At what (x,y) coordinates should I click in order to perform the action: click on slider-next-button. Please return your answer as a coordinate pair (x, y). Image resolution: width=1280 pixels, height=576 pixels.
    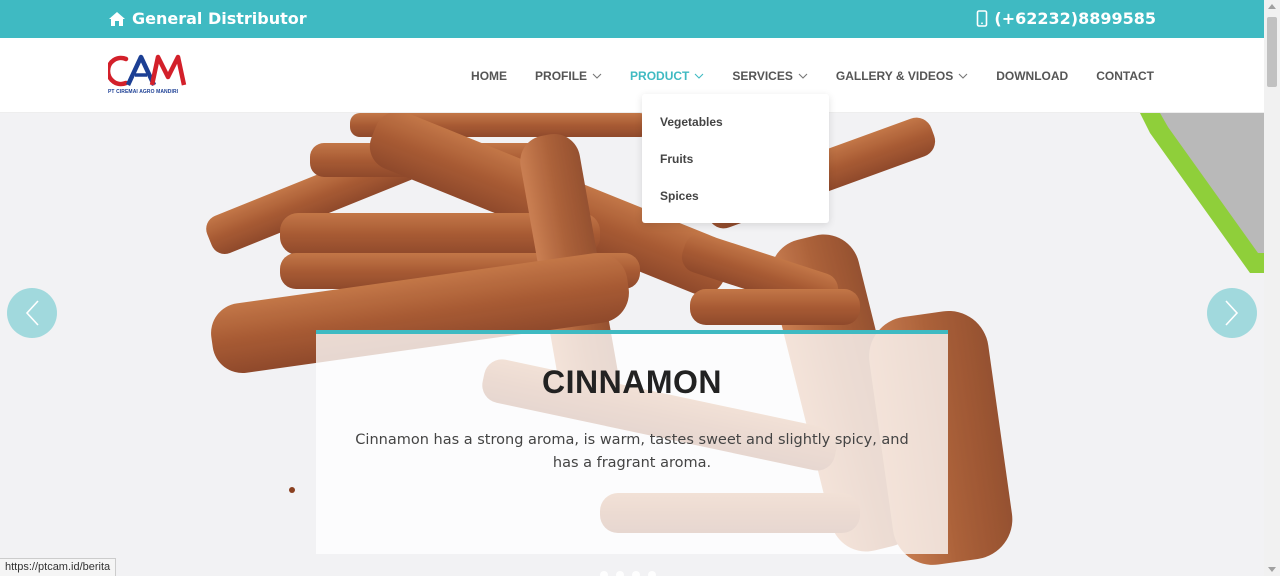
    Looking at the image, I should click on (1232, 313).